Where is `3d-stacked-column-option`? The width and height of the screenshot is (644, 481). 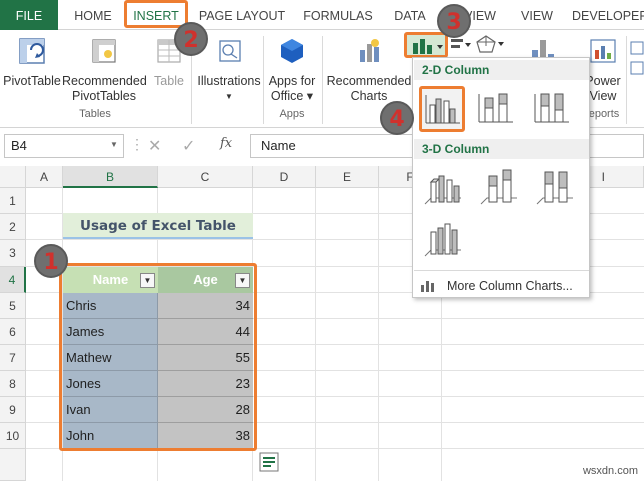
3d-stacked-column-option is located at coordinates (500, 189).